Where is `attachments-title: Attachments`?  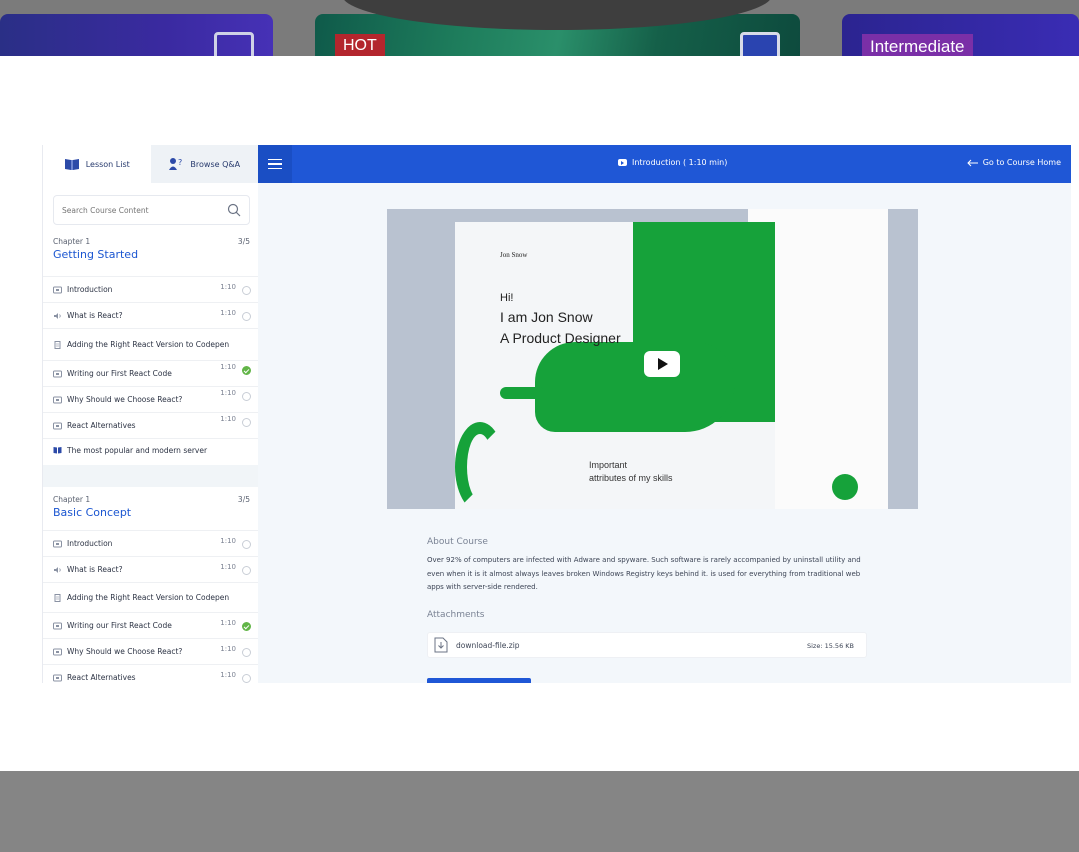 attachments-title: Attachments is located at coordinates (456, 615).